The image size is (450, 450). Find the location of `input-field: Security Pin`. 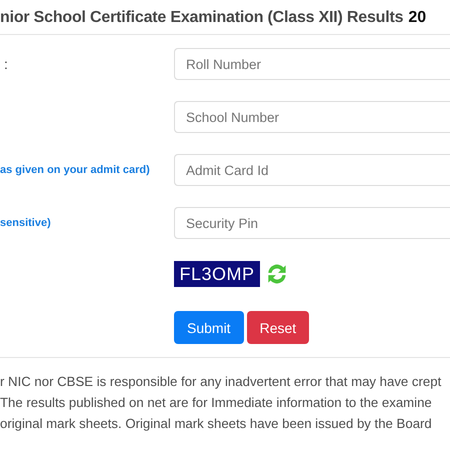

input-field: Security Pin is located at coordinates (312, 223).